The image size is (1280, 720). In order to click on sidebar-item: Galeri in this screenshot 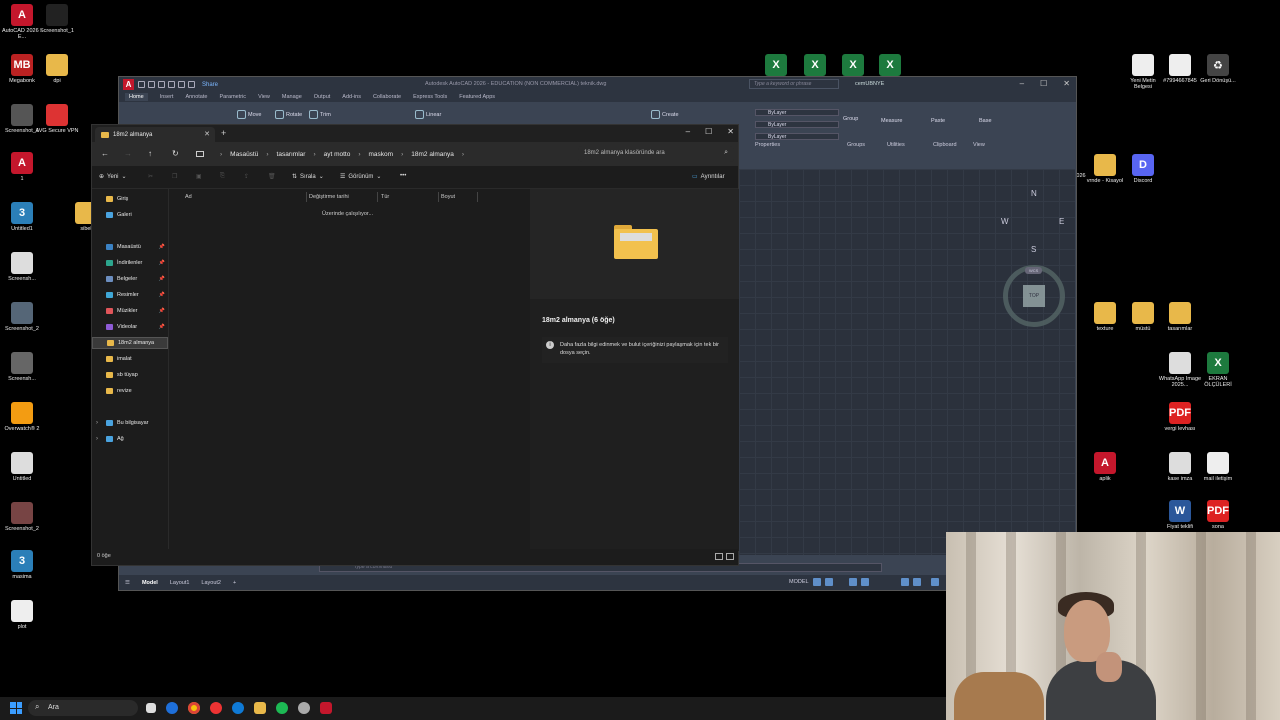, I will do `click(130, 215)`.